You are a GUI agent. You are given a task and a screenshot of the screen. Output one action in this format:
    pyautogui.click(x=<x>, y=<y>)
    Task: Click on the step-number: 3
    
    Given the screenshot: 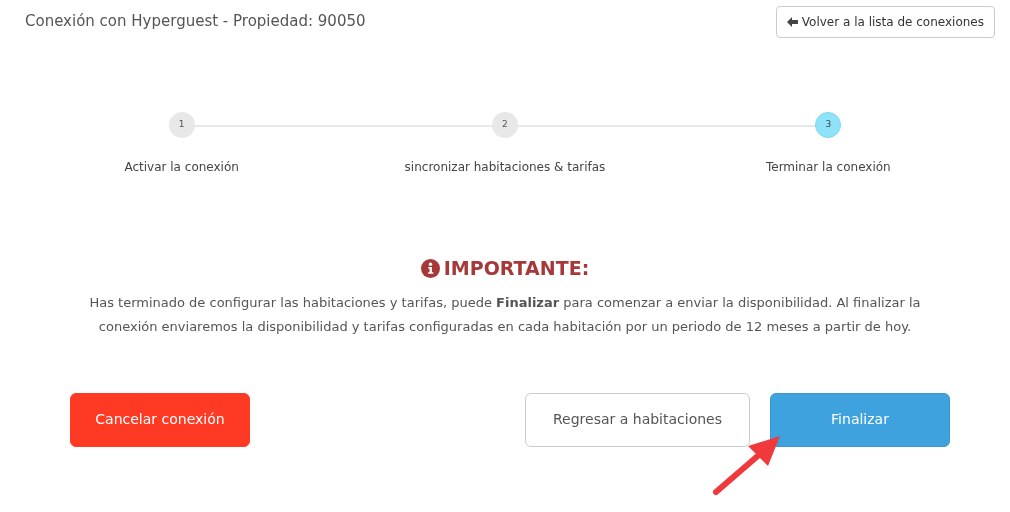 What is the action you would take?
    pyautogui.click(x=828, y=125)
    